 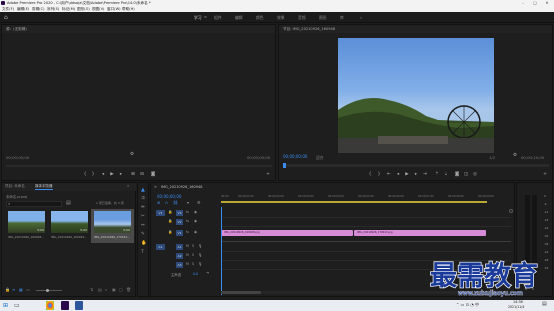 What do you see at coordinates (342, 18) in the screenshot?
I see `workspace-libraries: 库` at bounding box center [342, 18].